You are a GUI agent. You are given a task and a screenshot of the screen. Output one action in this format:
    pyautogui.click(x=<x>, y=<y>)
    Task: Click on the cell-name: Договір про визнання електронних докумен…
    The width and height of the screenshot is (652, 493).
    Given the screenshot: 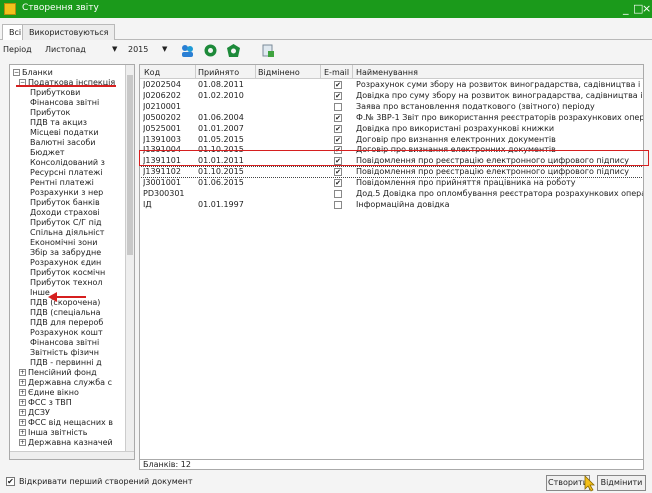 What is the action you would take?
    pyautogui.click(x=456, y=139)
    